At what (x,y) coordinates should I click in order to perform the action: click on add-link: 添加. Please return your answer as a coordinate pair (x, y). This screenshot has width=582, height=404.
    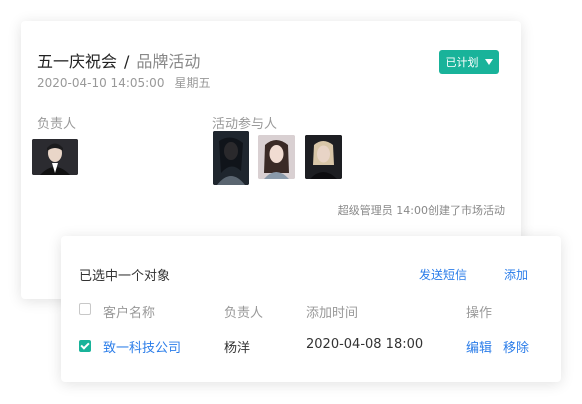
    Looking at the image, I should click on (516, 274).